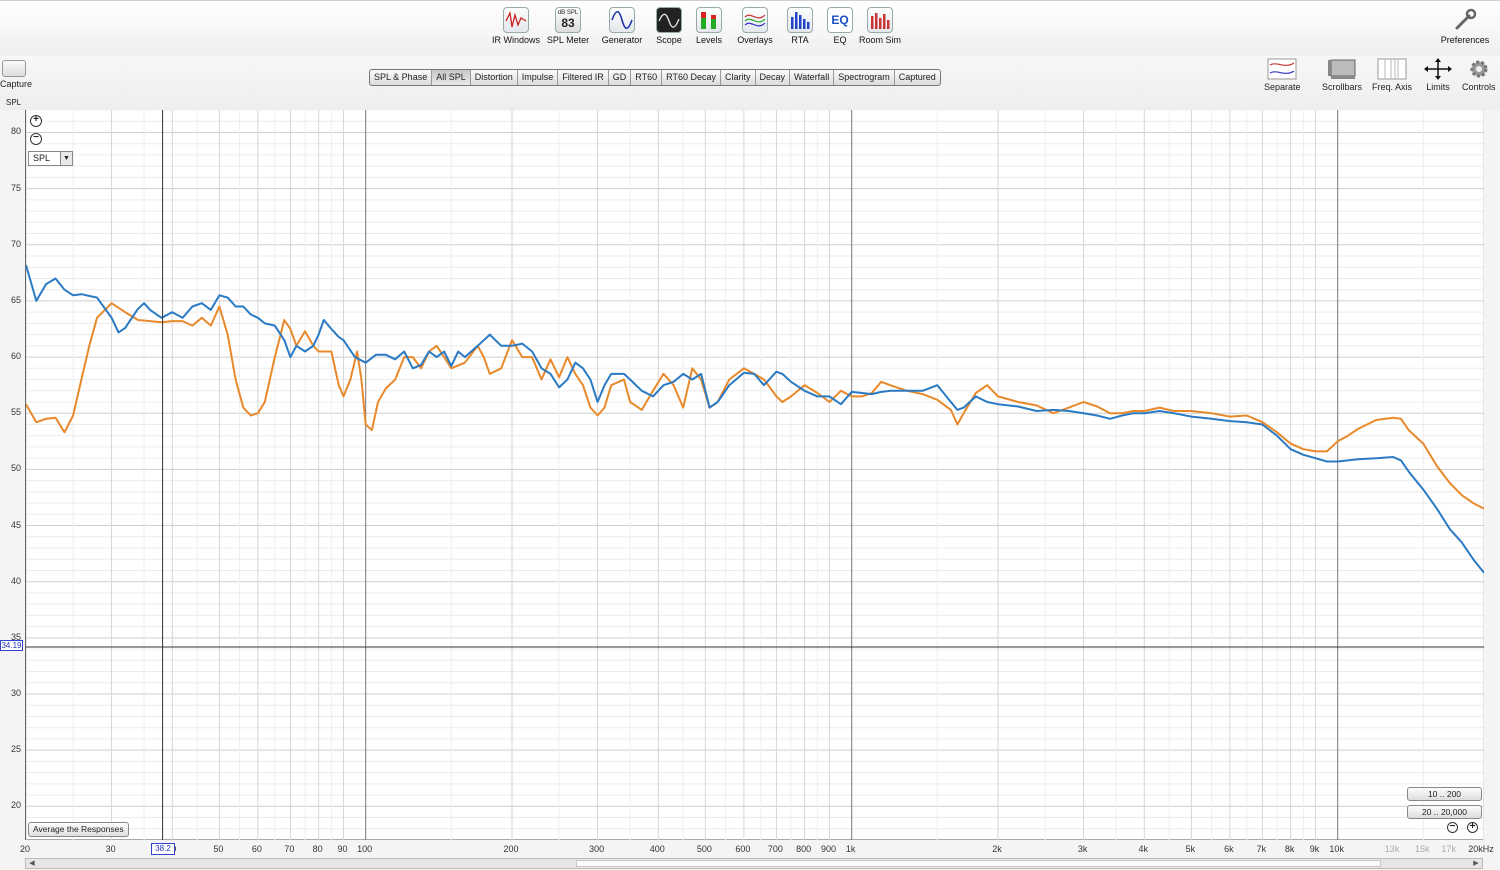  Describe the element at coordinates (917, 77) in the screenshot. I see `tab-captured: Captured` at that location.